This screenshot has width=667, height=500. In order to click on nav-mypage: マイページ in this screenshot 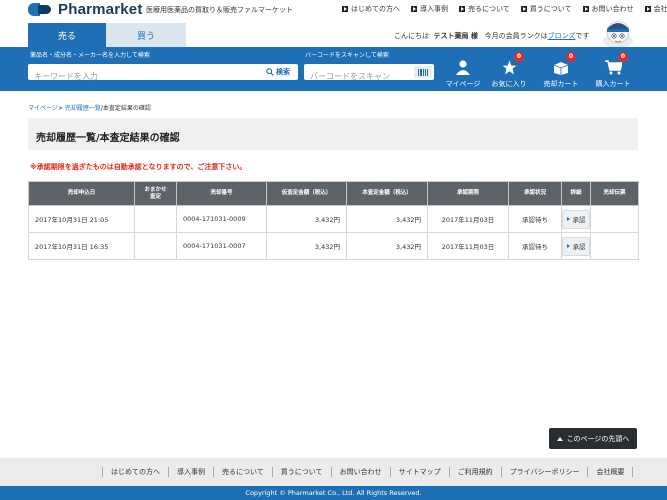, I will do `click(463, 73)`.